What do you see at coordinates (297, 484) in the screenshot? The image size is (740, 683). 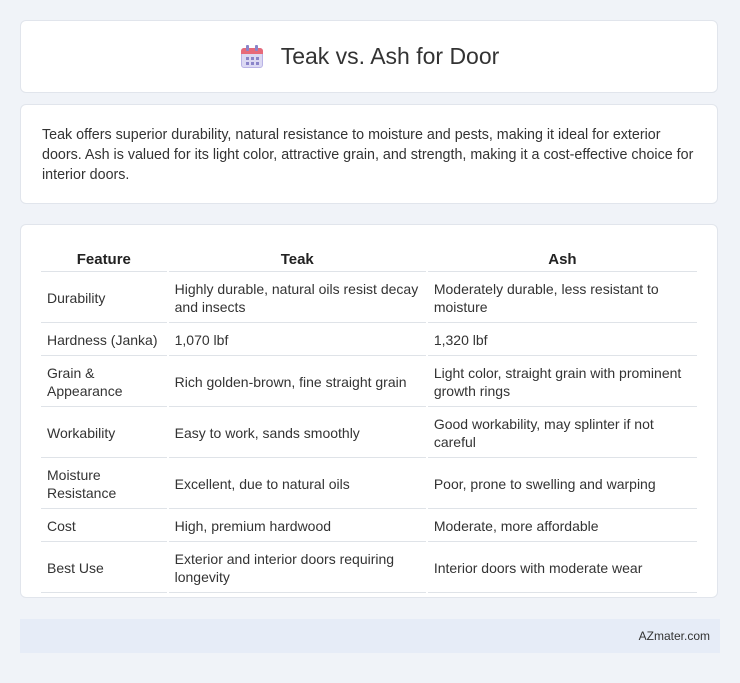 I see `cell-teak: Excellent, due to natural oils` at bounding box center [297, 484].